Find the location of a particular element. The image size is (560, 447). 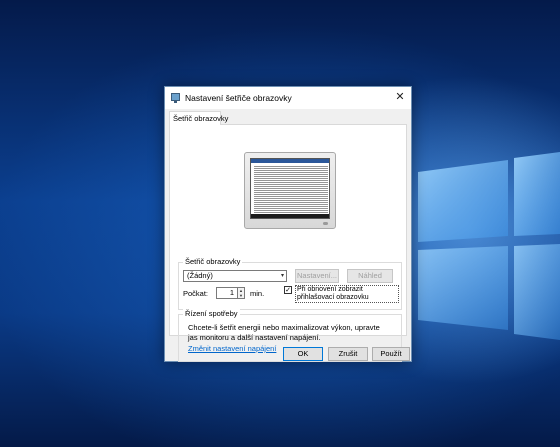

apply-button: Použít is located at coordinates (391, 354).